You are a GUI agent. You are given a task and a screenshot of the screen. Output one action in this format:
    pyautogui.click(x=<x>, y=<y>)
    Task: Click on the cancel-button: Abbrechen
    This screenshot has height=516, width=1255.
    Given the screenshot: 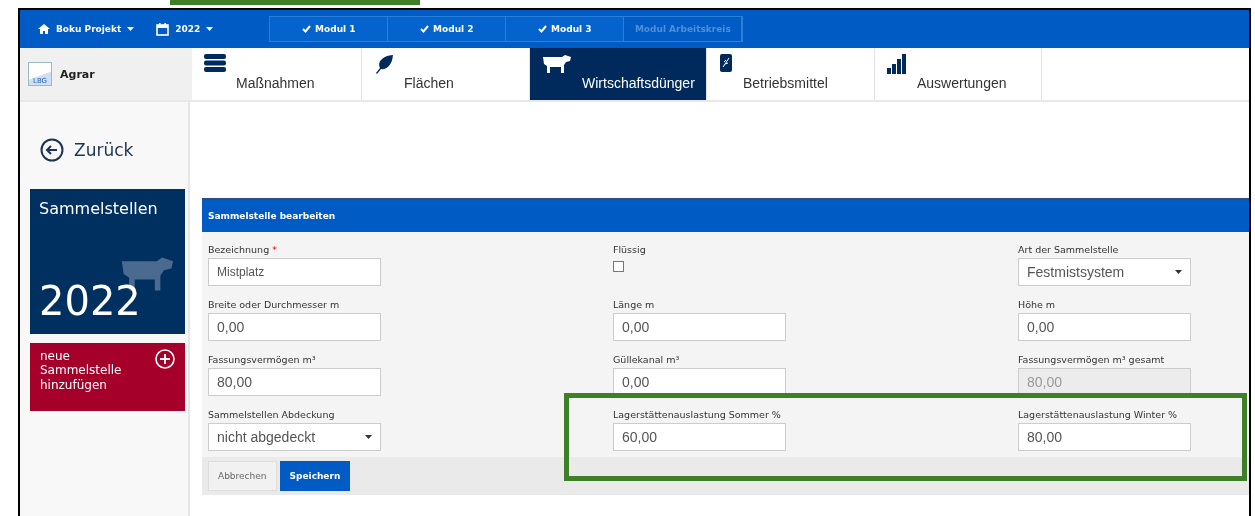 What is the action you would take?
    pyautogui.click(x=242, y=476)
    